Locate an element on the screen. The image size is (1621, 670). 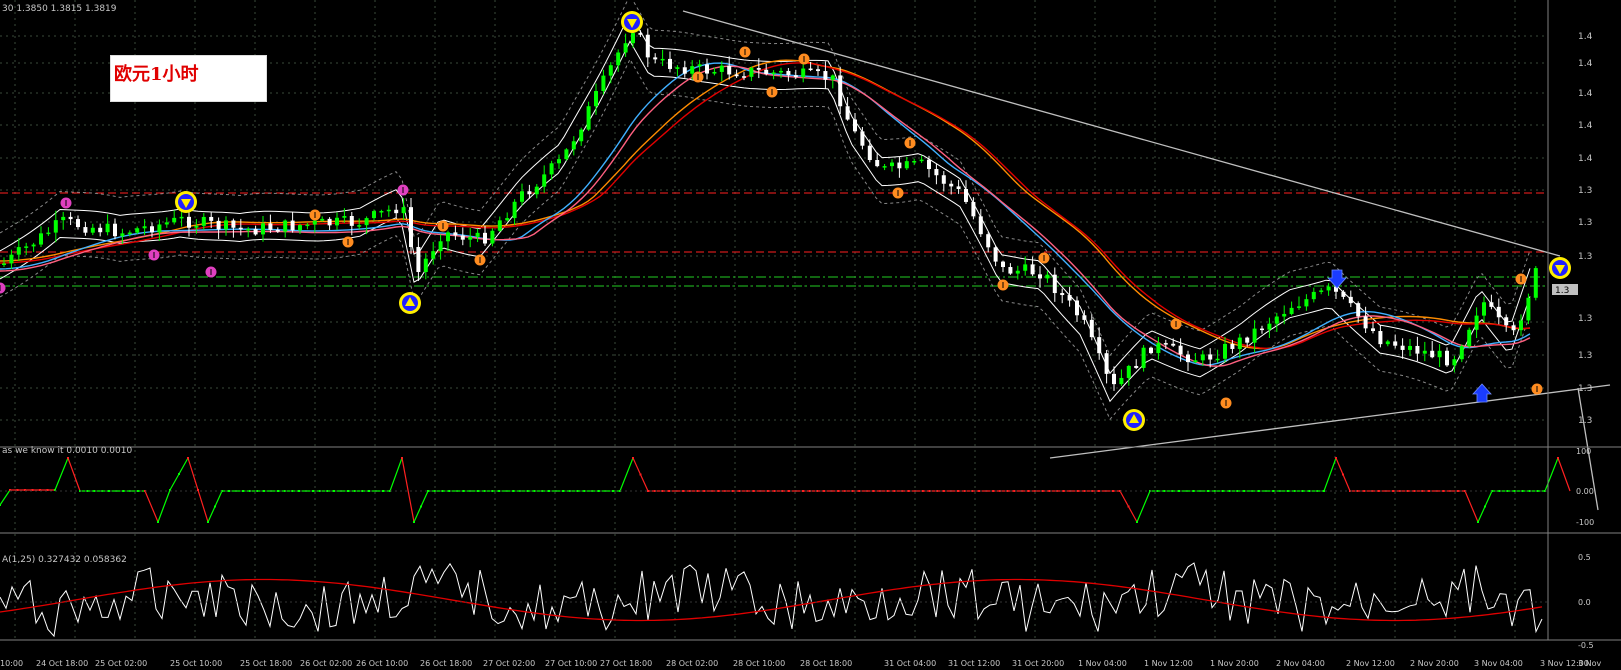
osc-tick-label: 0.00 is located at coordinates (1585, 491).